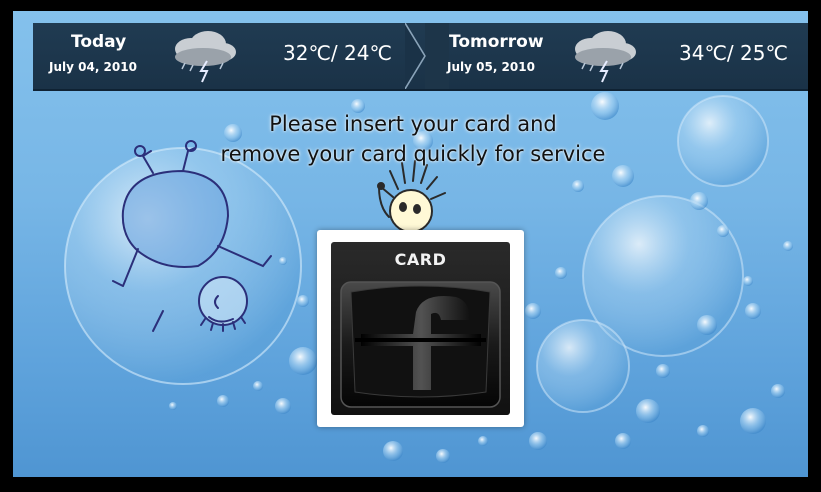 This screenshot has height=492, width=821. I want to click on today-temps: 32℃/ 24℃, so click(337, 53).